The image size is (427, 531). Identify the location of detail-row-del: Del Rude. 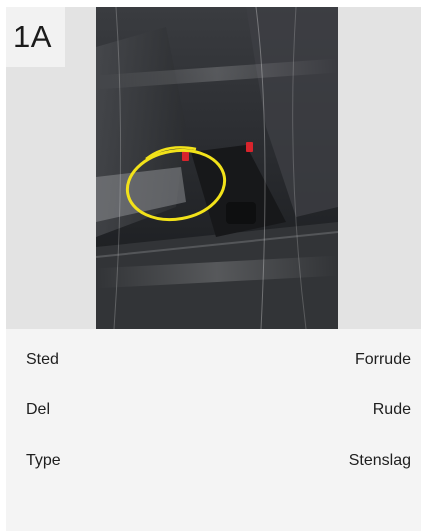
(213, 412).